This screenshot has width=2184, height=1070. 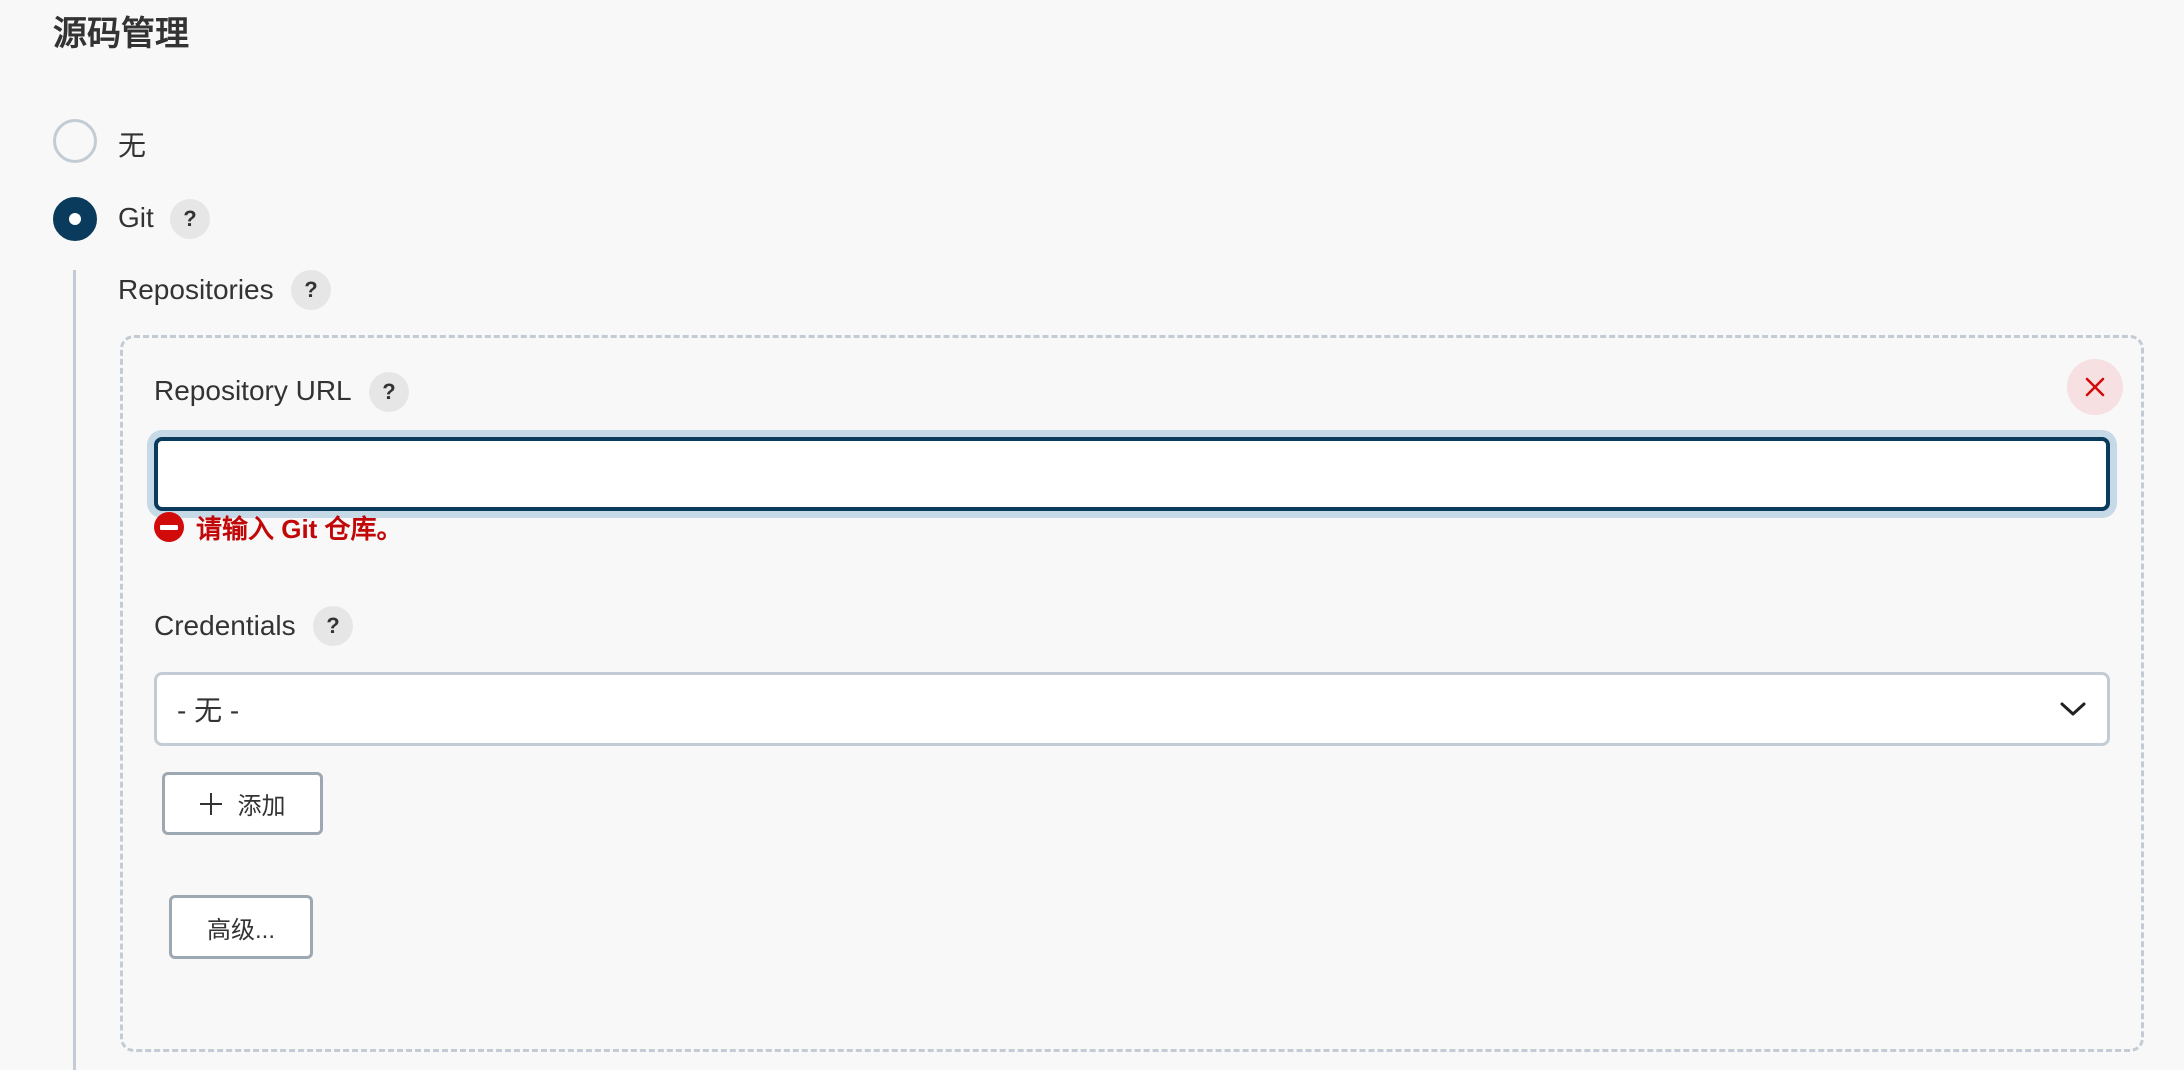 I want to click on repository-url-error: 请输入 Git 仓库。, so click(x=278, y=527).